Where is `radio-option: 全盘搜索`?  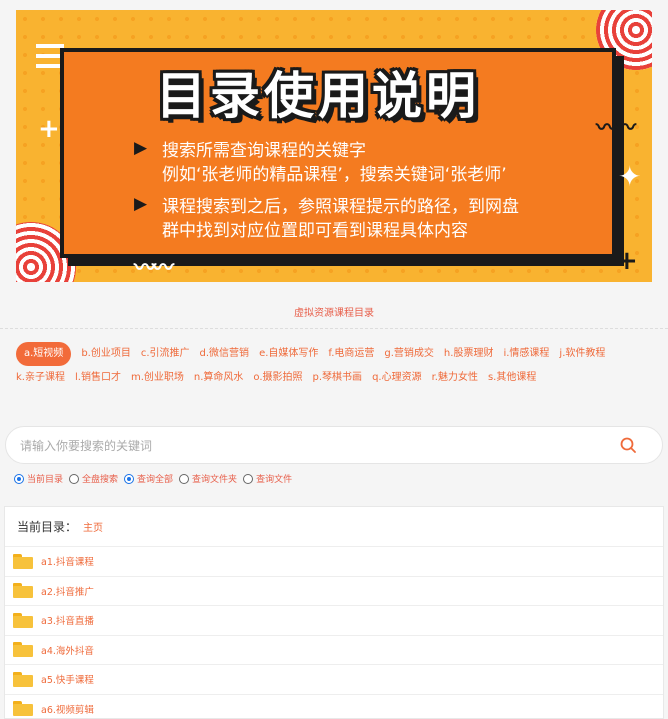
radio-option: 全盘搜索 is located at coordinates (93, 478).